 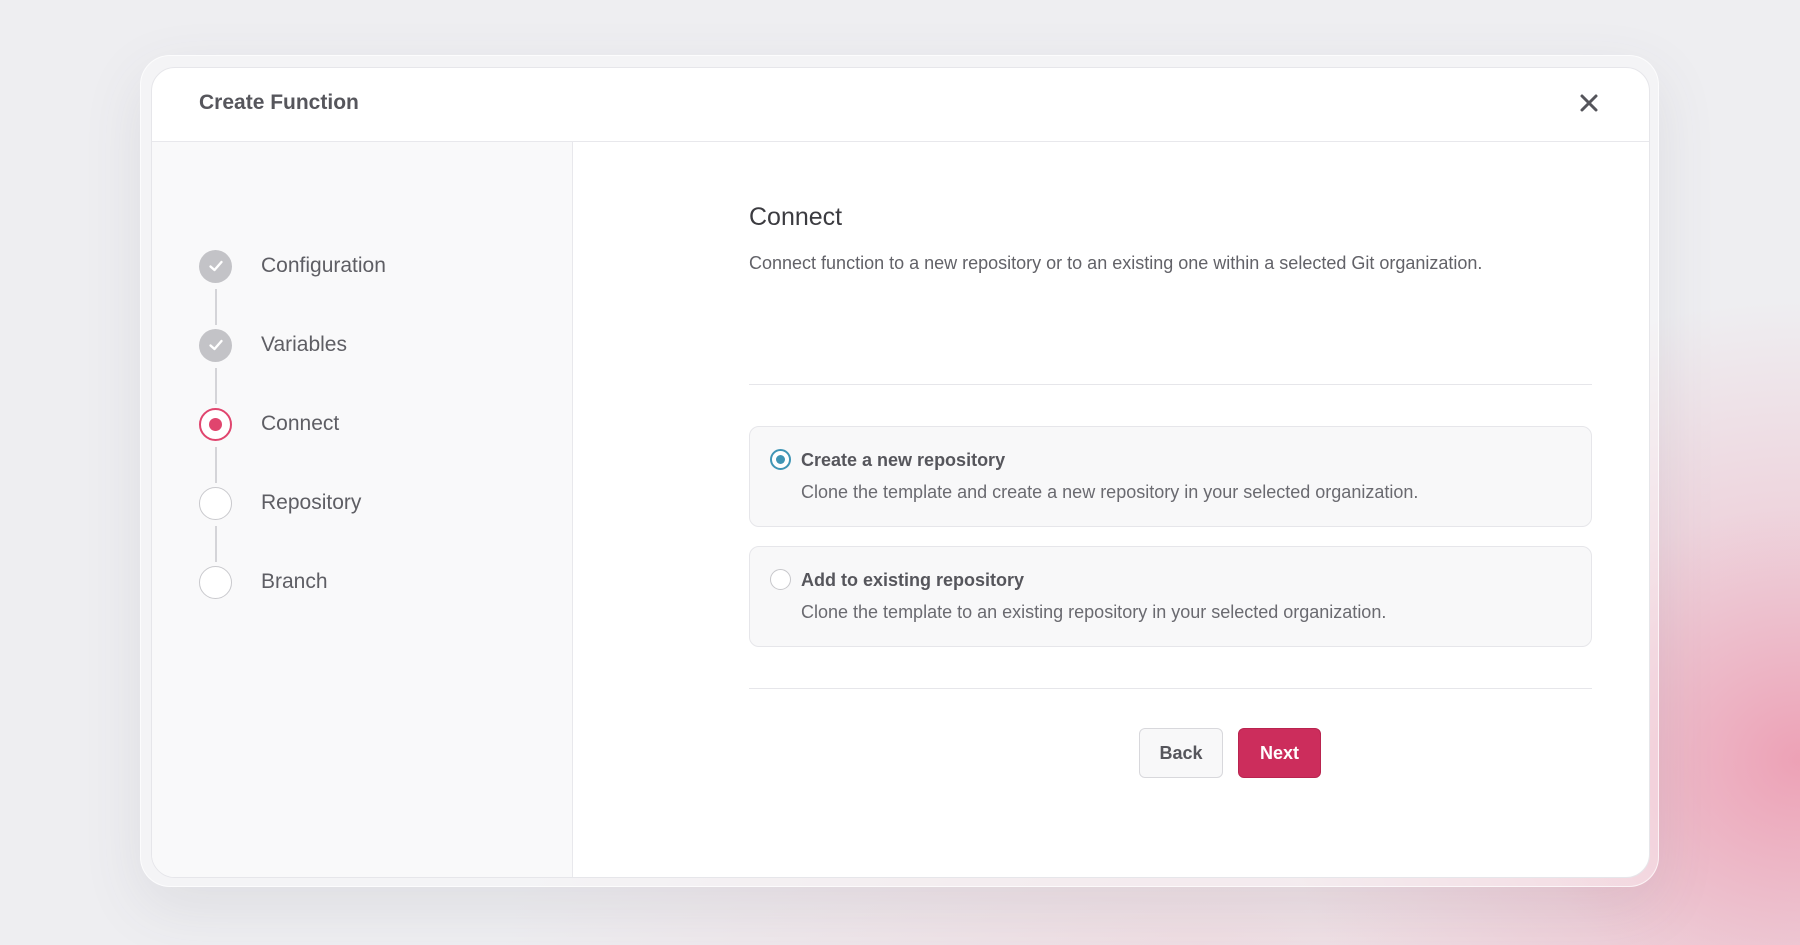 What do you see at coordinates (294, 581) in the screenshot?
I see `step-label: Branch` at bounding box center [294, 581].